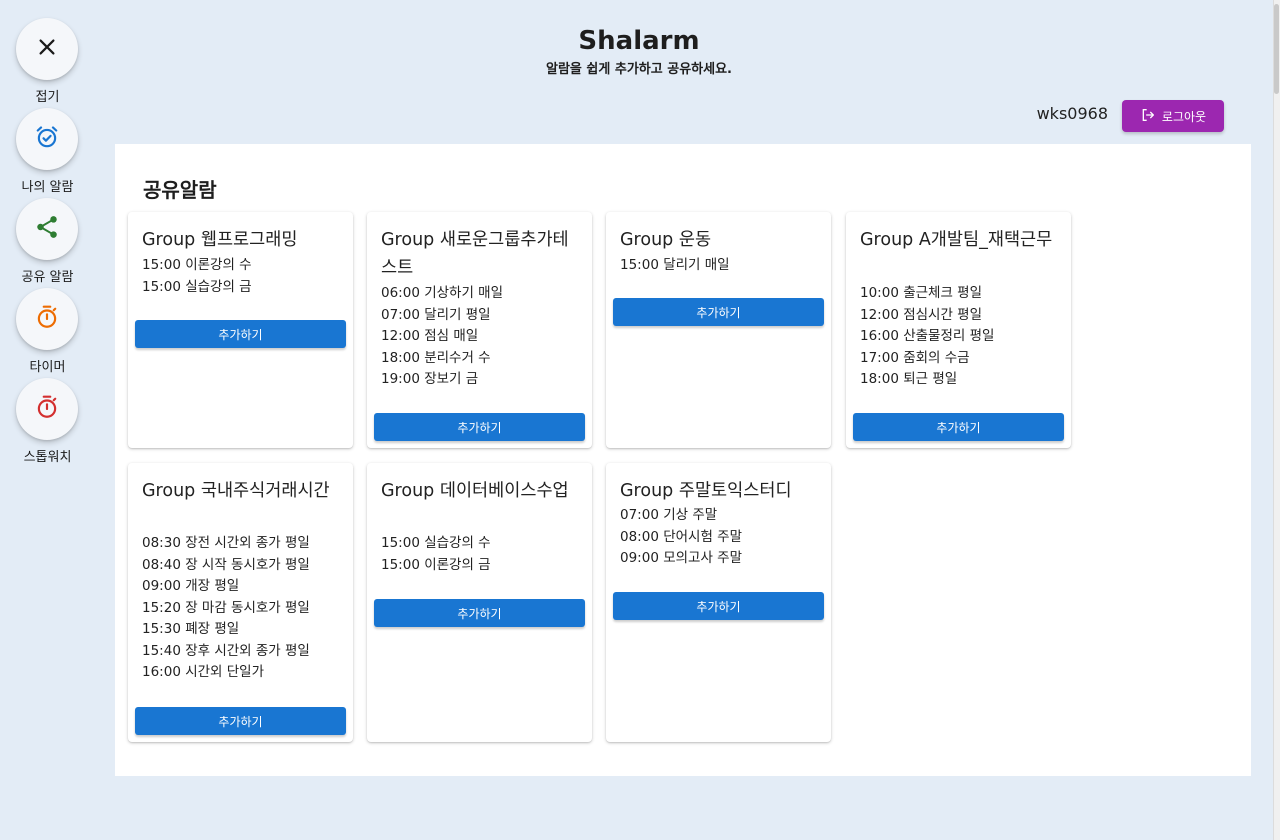 The height and width of the screenshot is (840, 1280). What do you see at coordinates (475, 254) in the screenshot?
I see `group-title: Group 새로운그룹추가테스트` at bounding box center [475, 254].